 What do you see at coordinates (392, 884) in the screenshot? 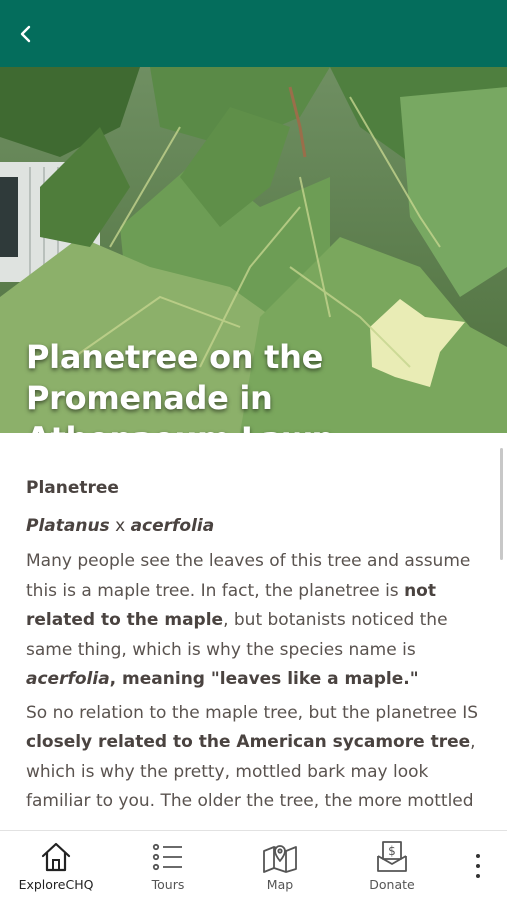
I see `nav-label: Donate` at bounding box center [392, 884].